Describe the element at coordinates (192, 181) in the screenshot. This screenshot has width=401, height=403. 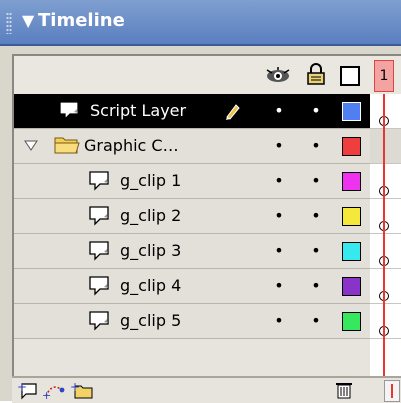
I see `layer-row: g_clip 1 • •` at that location.